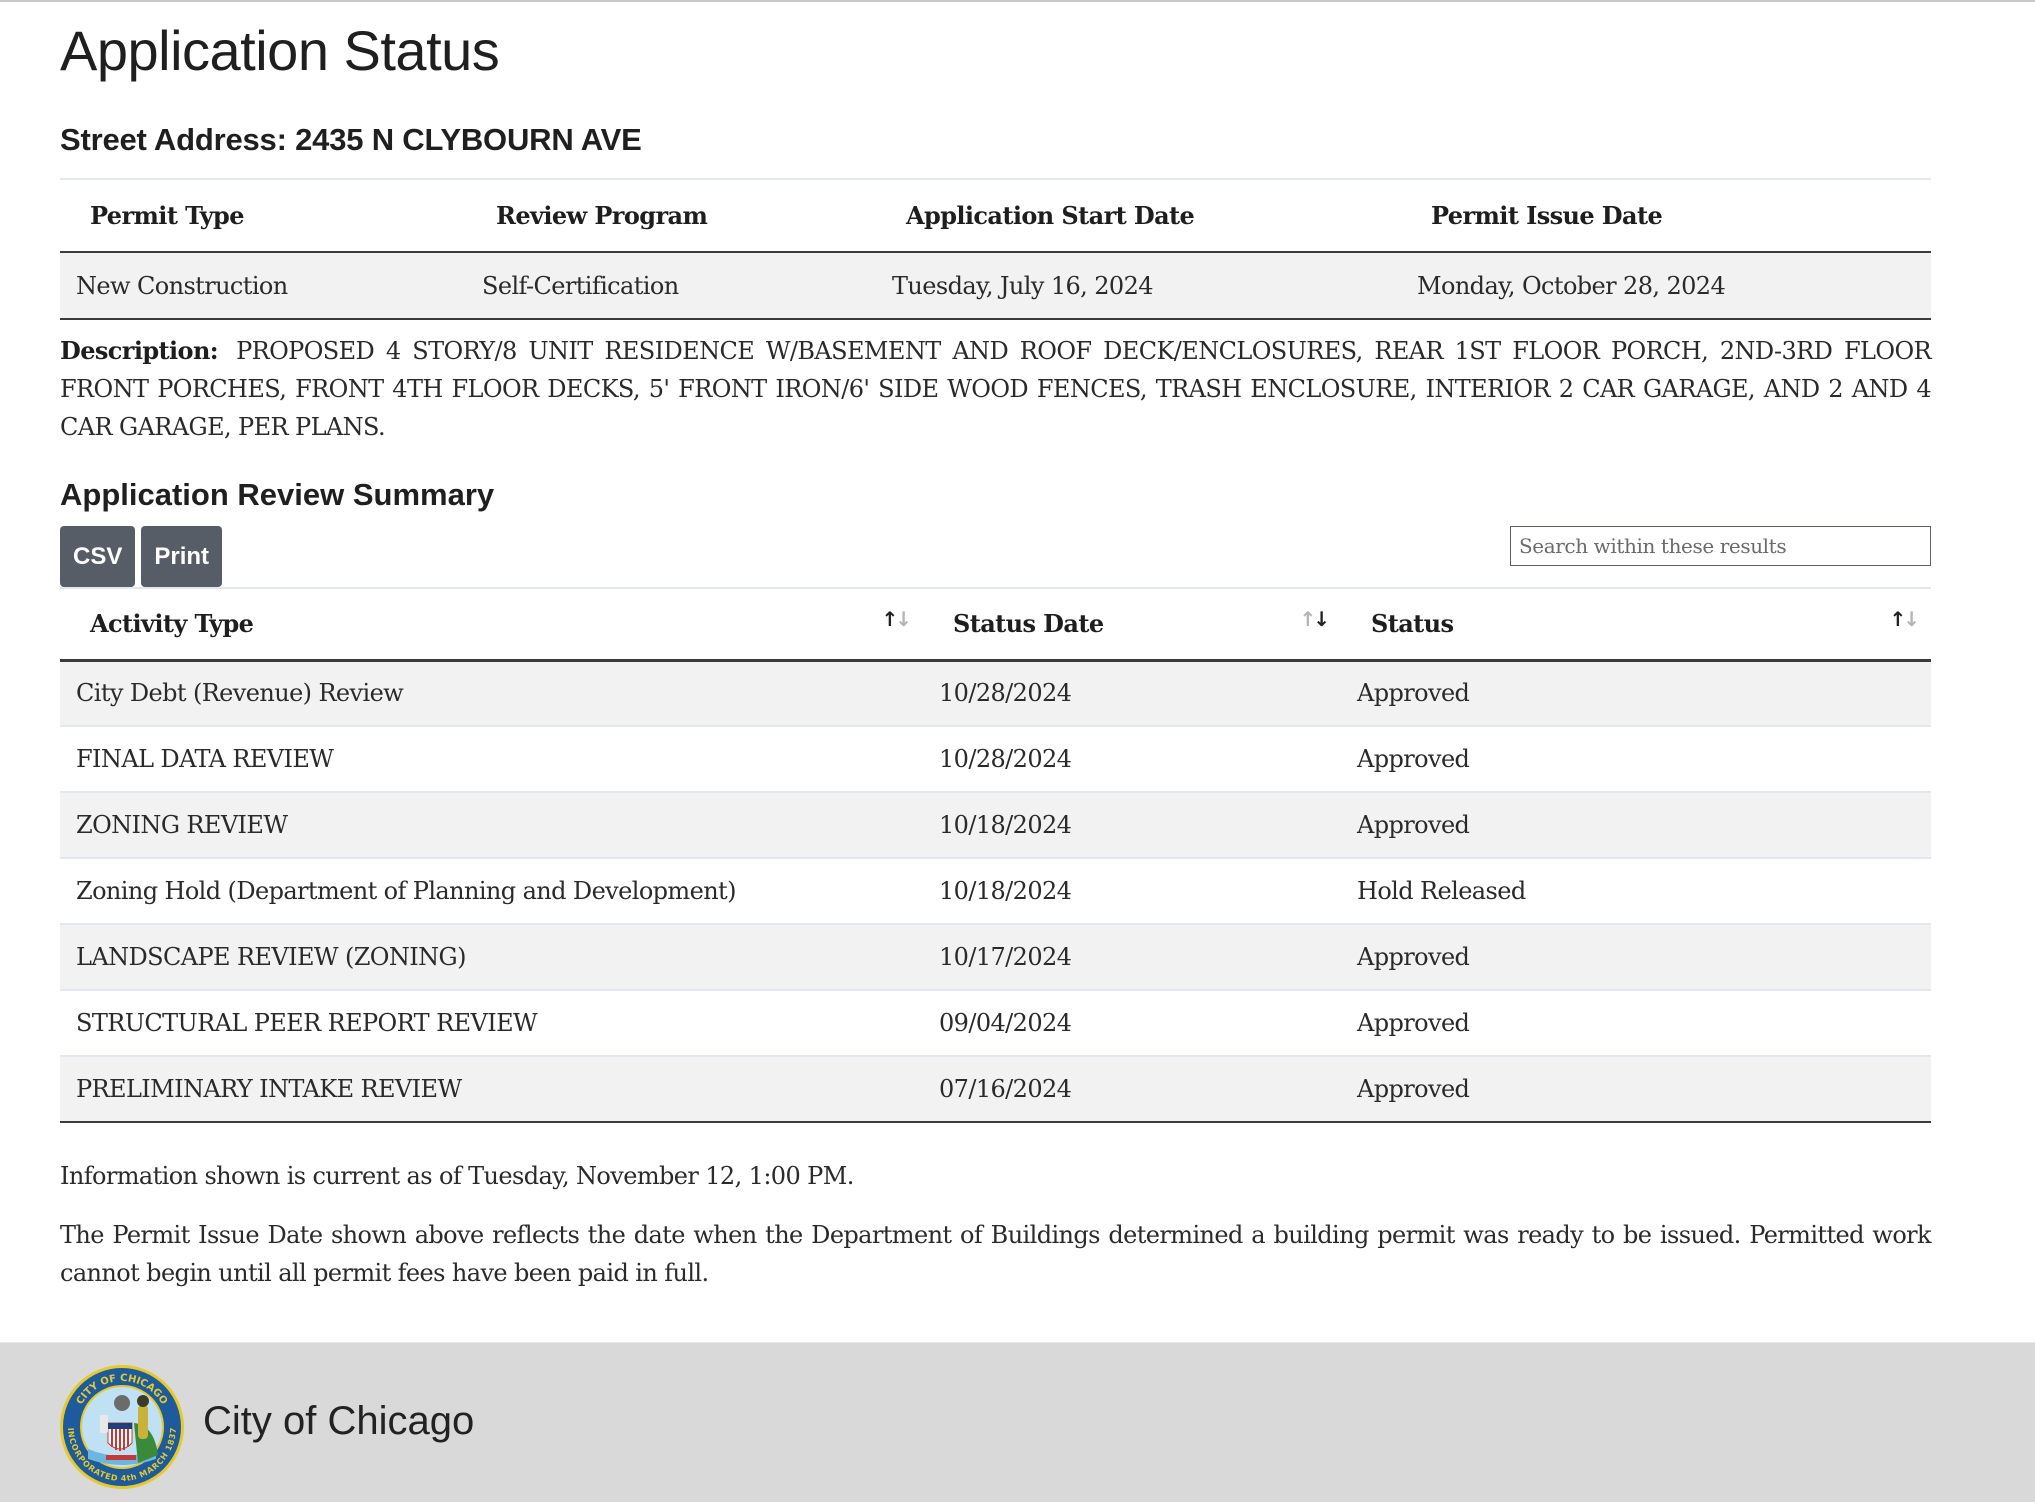 Image resolution: width=2035 pixels, height=1502 pixels. I want to click on print-button: Print, so click(182, 556).